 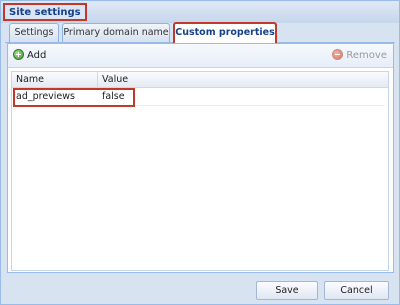 I want to click on row-highlight-box, so click(x=74, y=97).